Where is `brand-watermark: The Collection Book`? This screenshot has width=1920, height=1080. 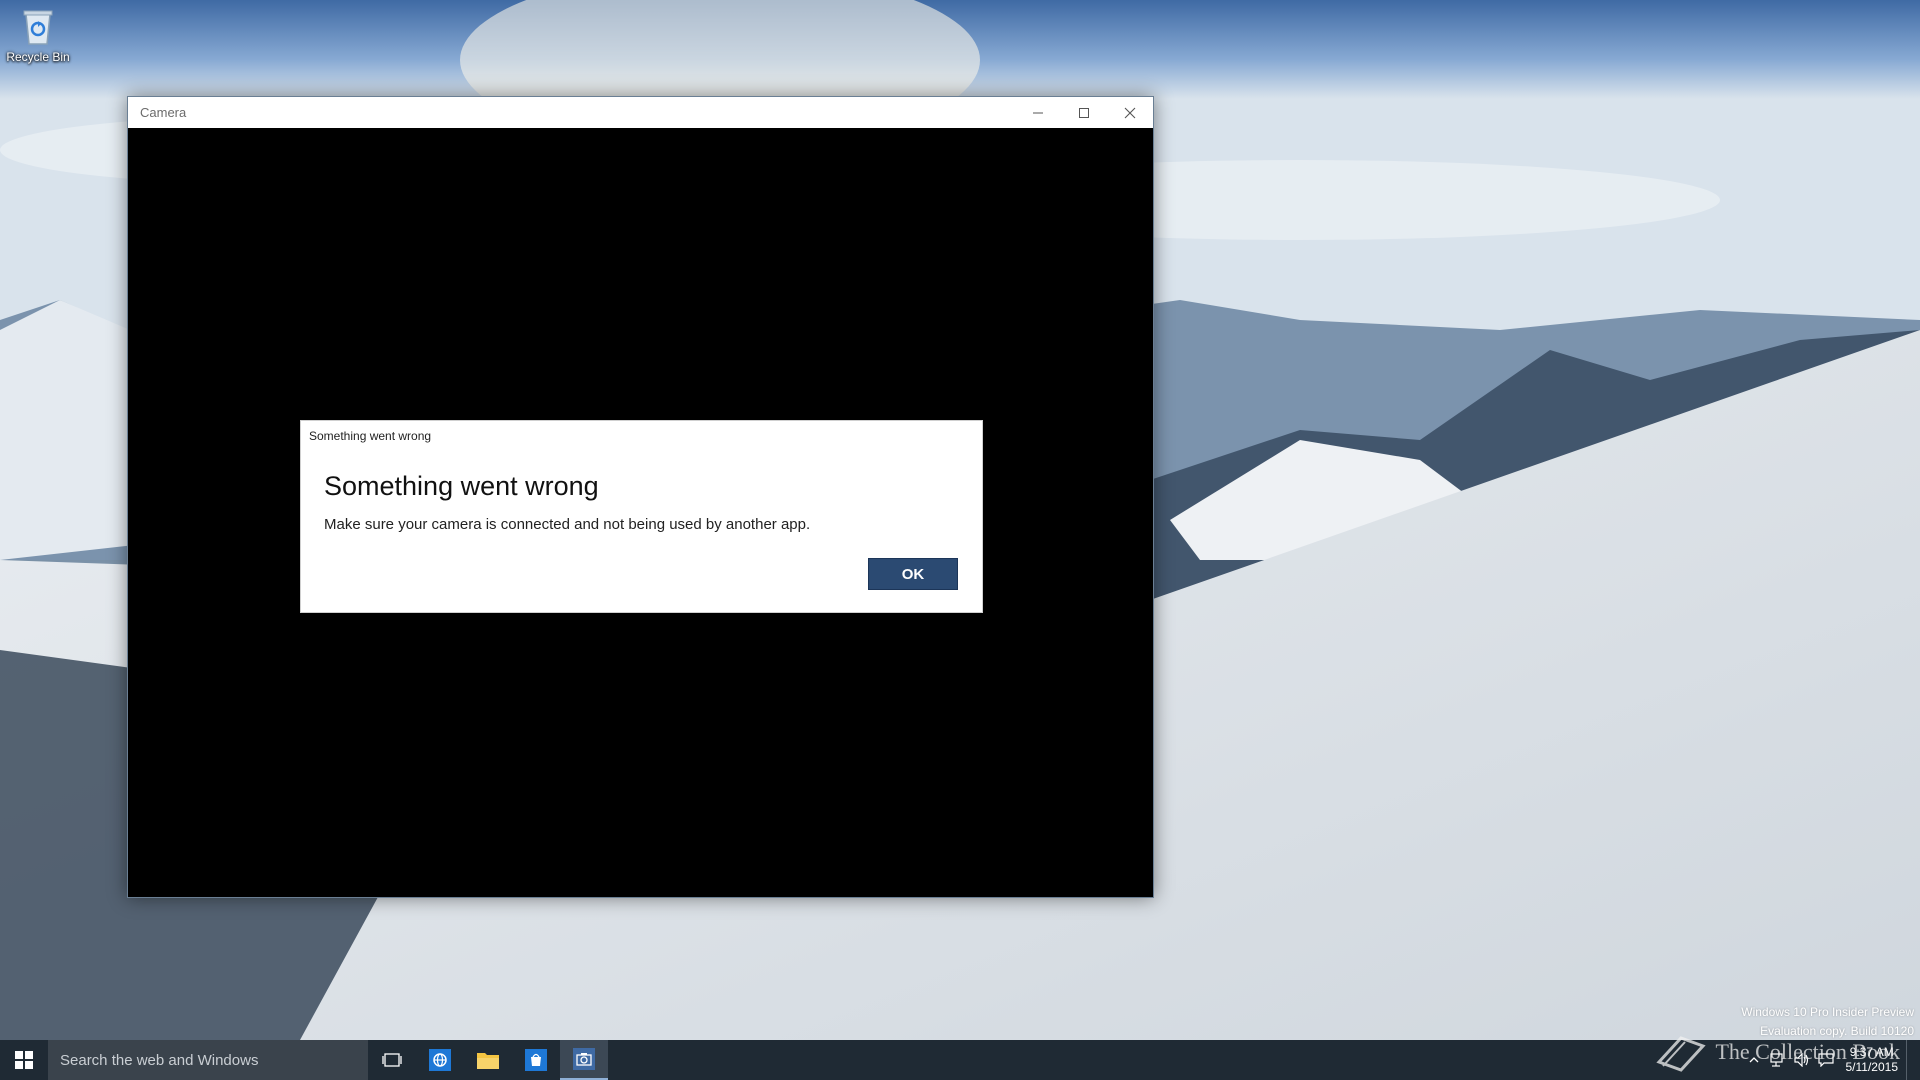
brand-watermark: The Collection Book is located at coordinates (1777, 1052).